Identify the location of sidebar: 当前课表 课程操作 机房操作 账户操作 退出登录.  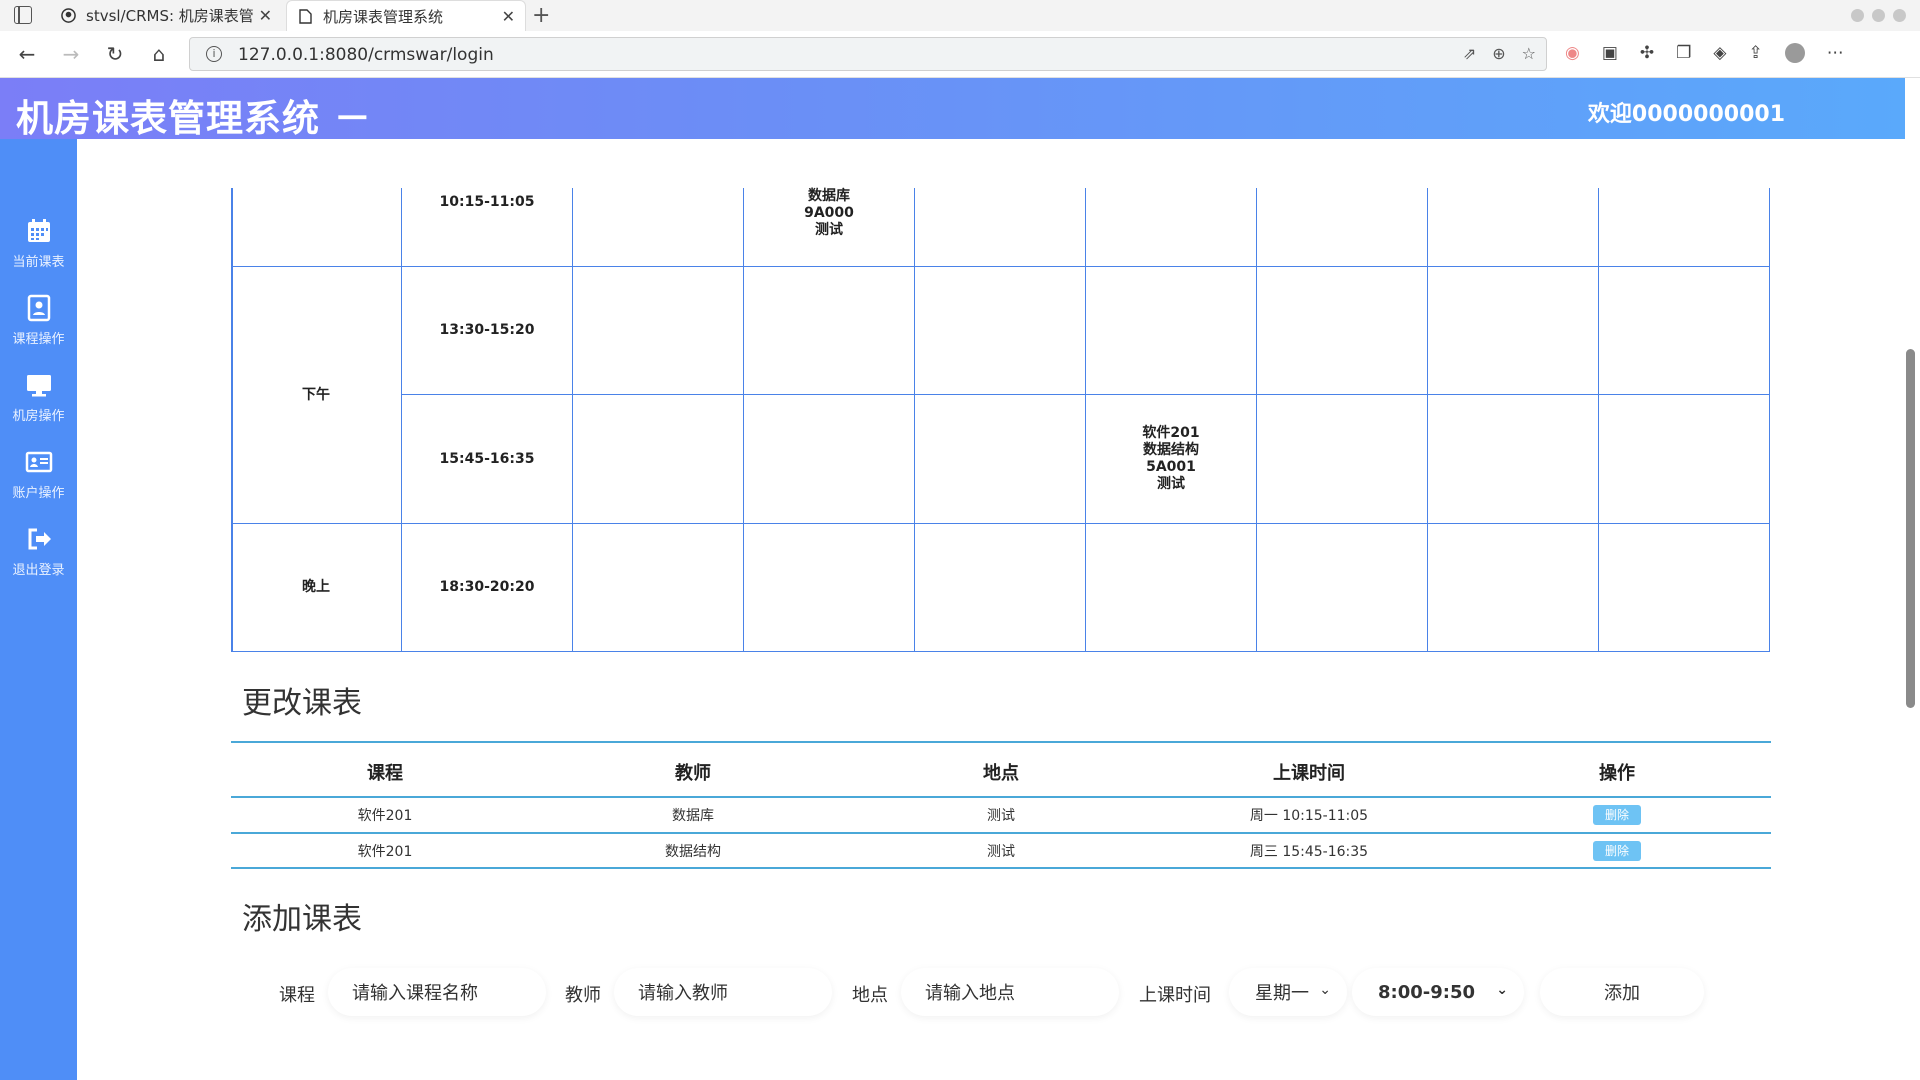
(38, 609).